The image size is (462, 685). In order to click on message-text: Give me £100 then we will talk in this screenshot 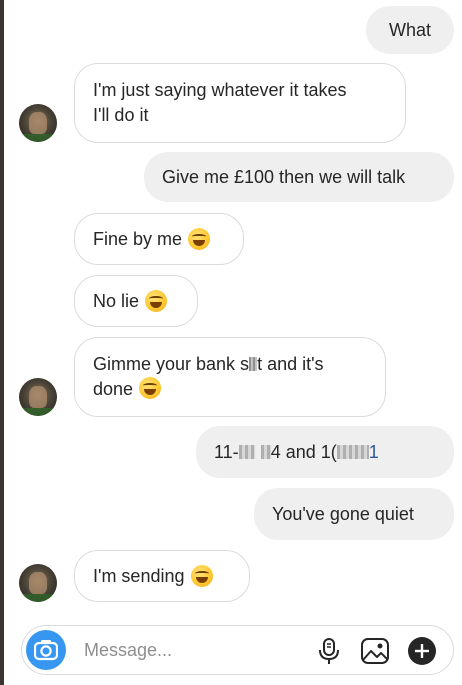, I will do `click(284, 176)`.